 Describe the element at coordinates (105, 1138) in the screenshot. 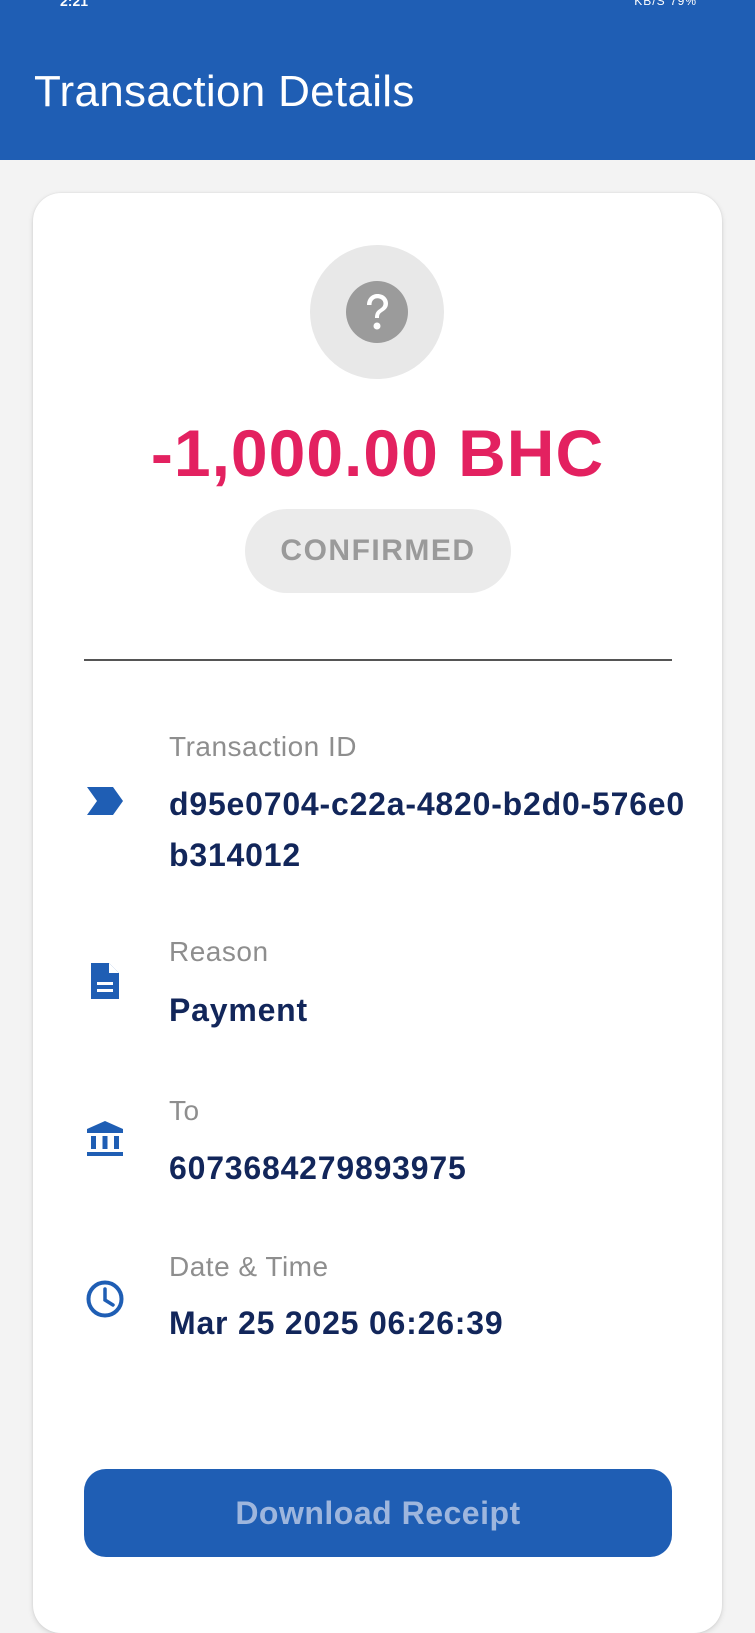

I see `bank-icon` at that location.